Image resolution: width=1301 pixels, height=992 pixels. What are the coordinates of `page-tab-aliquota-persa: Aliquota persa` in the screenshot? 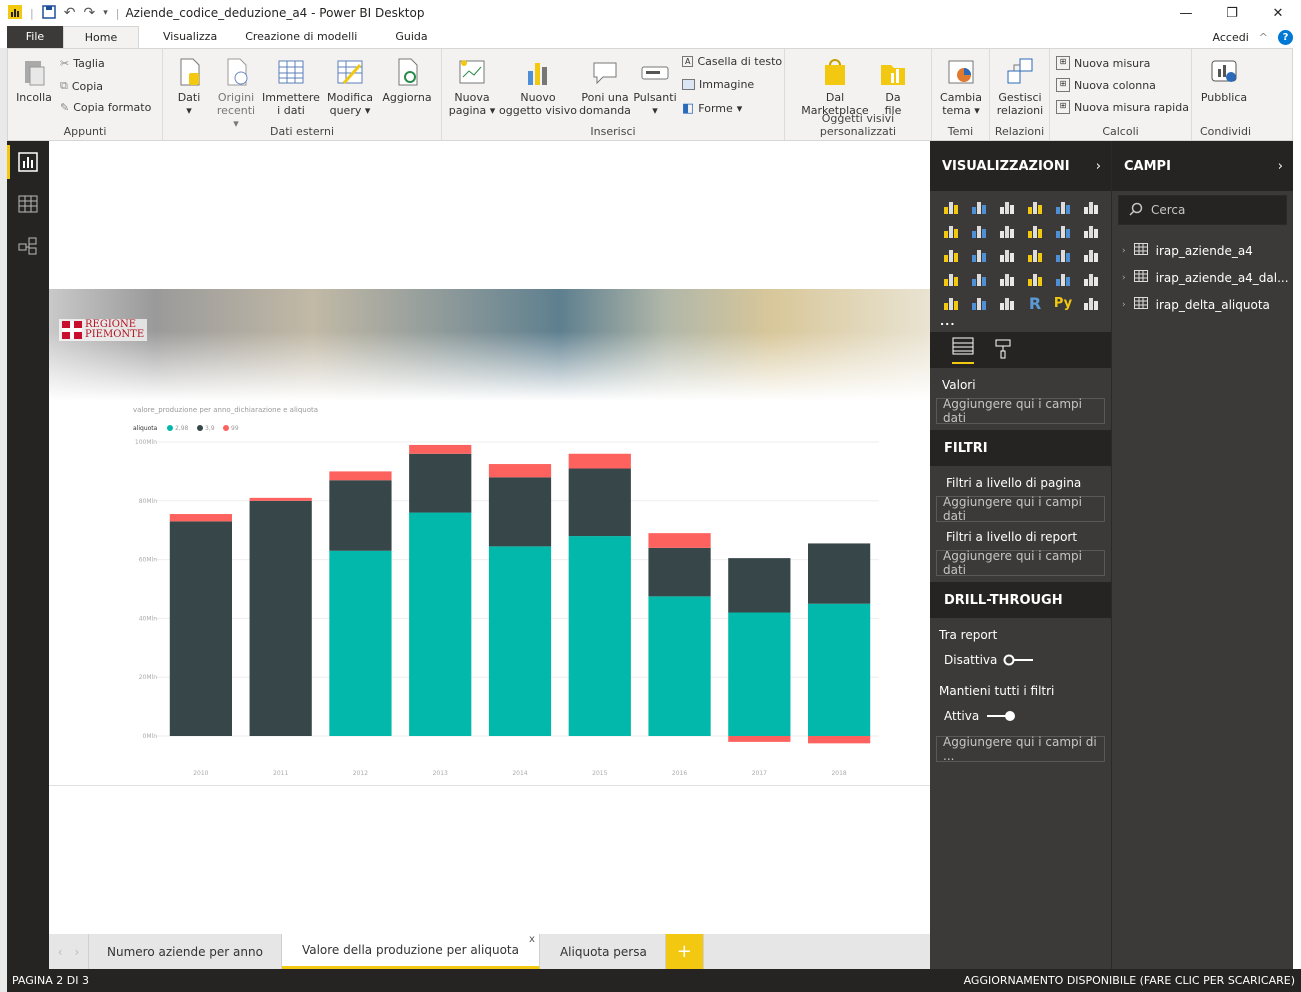 It's located at (603, 951).